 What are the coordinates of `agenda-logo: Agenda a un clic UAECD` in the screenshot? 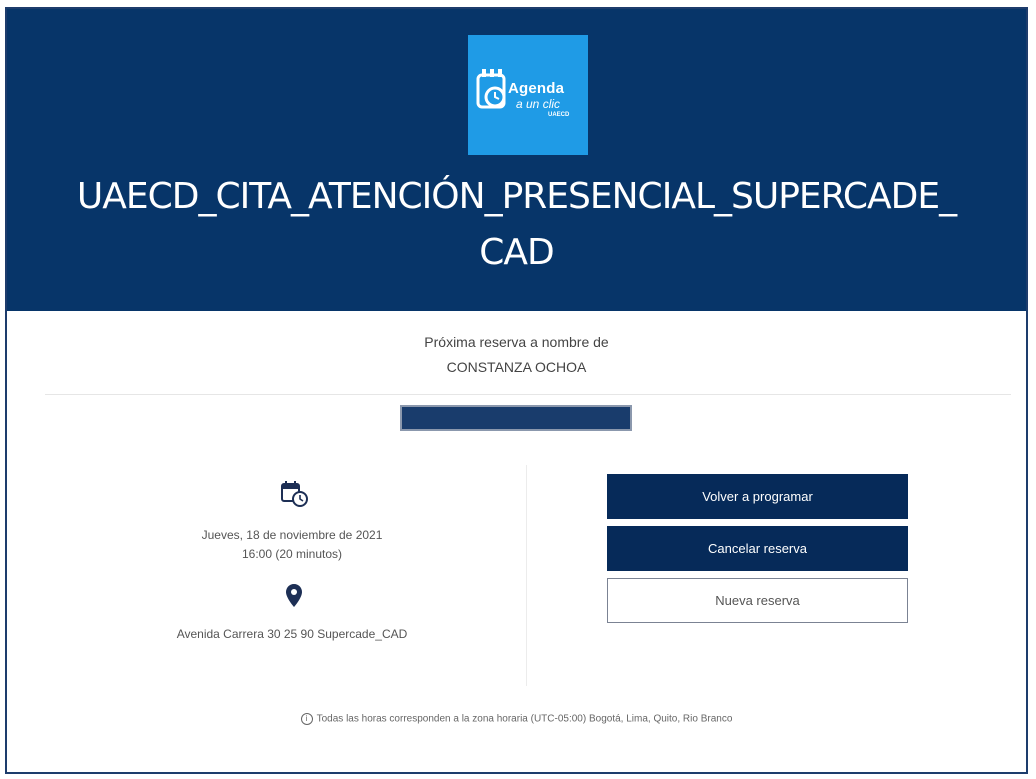 It's located at (528, 95).